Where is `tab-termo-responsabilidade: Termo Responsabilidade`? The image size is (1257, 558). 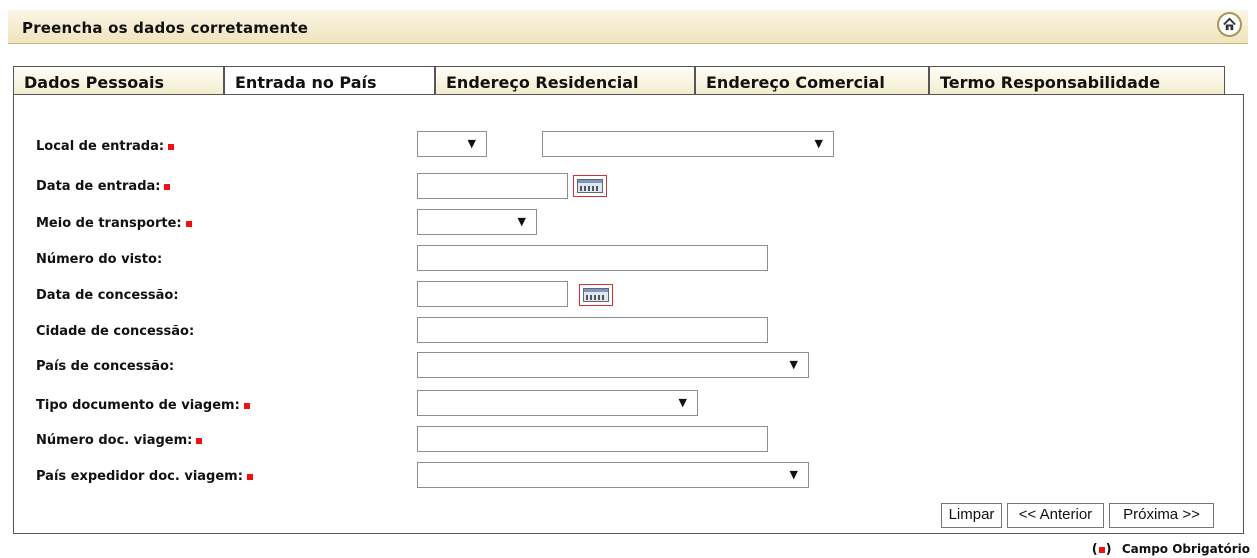
tab-termo-responsabilidade: Termo Responsabilidade is located at coordinates (1077, 80).